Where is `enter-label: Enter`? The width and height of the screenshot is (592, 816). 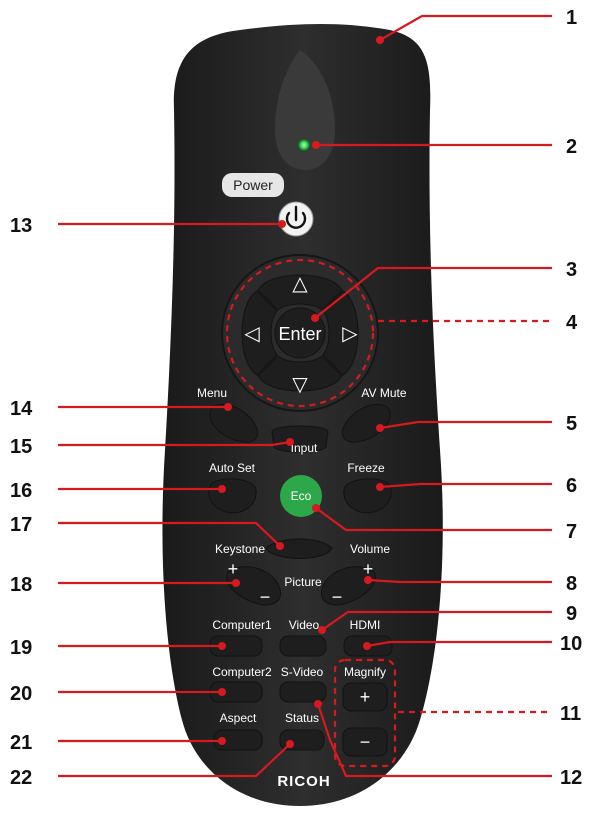
enter-label: Enter is located at coordinates (299, 334).